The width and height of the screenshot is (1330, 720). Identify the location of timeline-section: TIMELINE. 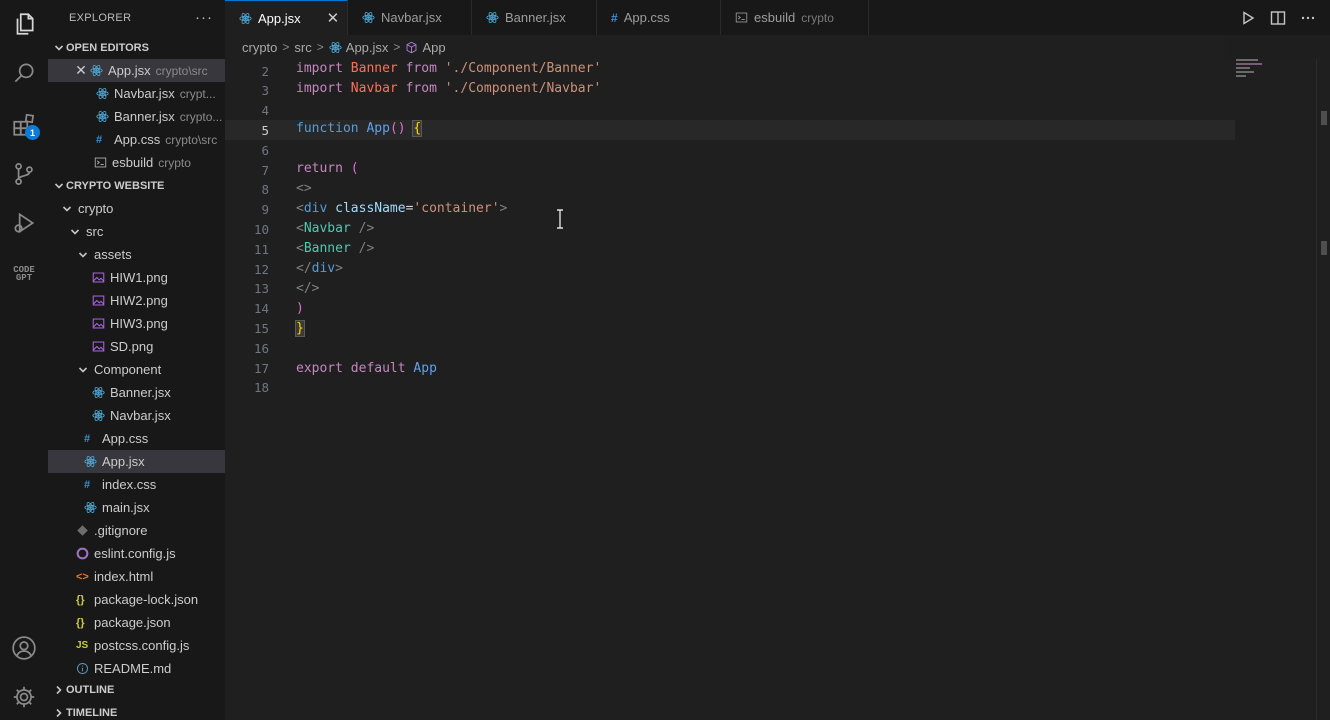
(136, 710).